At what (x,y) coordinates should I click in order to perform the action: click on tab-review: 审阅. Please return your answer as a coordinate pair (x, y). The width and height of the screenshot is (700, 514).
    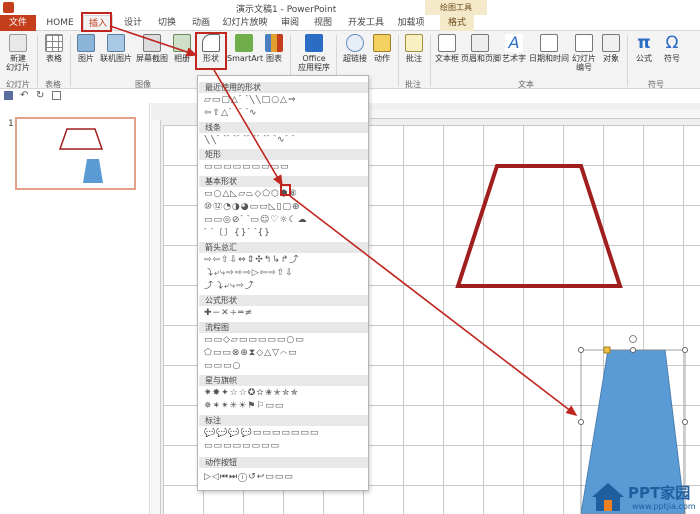
    Looking at the image, I should click on (290, 23).